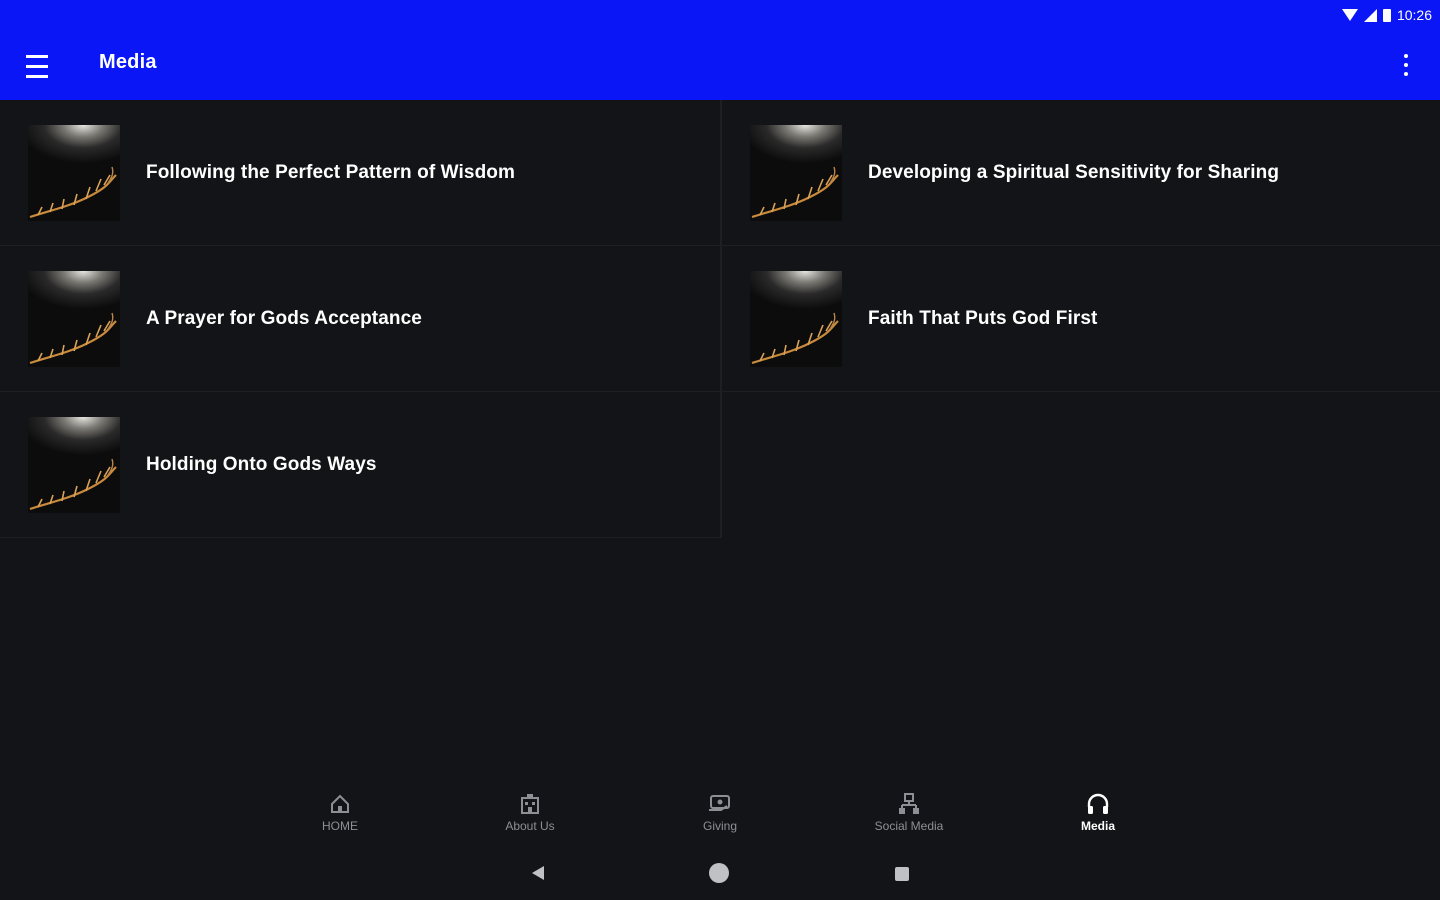  Describe the element at coordinates (261, 464) in the screenshot. I see `media-item-title: Holding Onto Gods Ways` at that location.